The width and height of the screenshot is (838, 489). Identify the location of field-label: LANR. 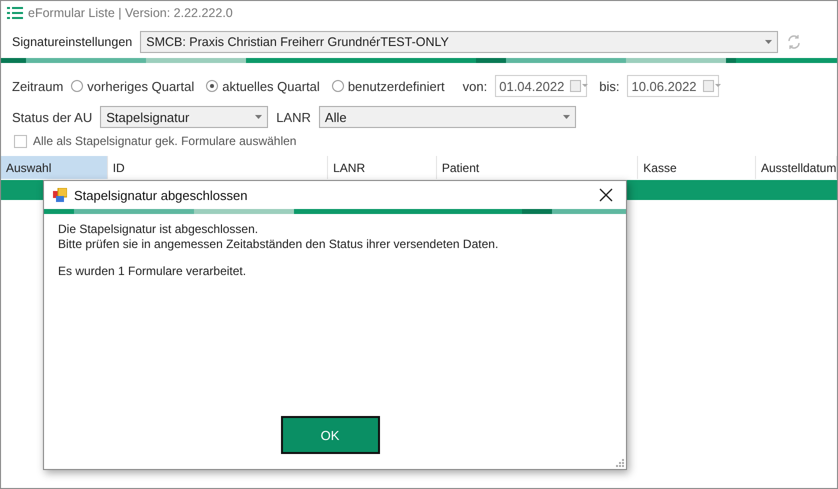
(293, 117).